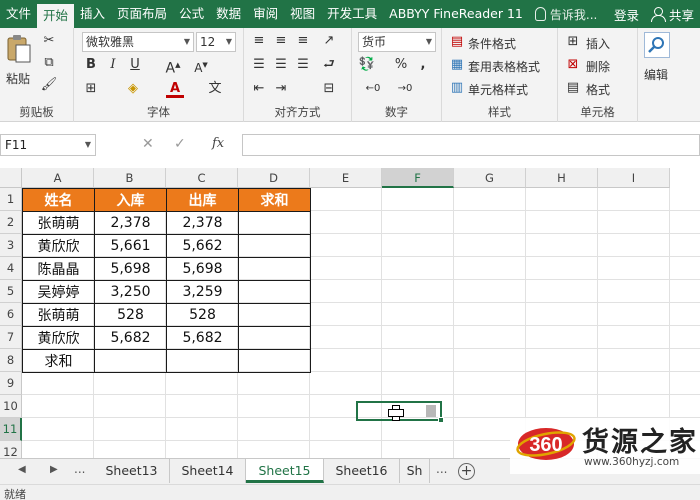 Image resolution: width=700 pixels, height=500 pixels. Describe the element at coordinates (302, 14) in the screenshot. I see `tab-view: 视图` at that location.